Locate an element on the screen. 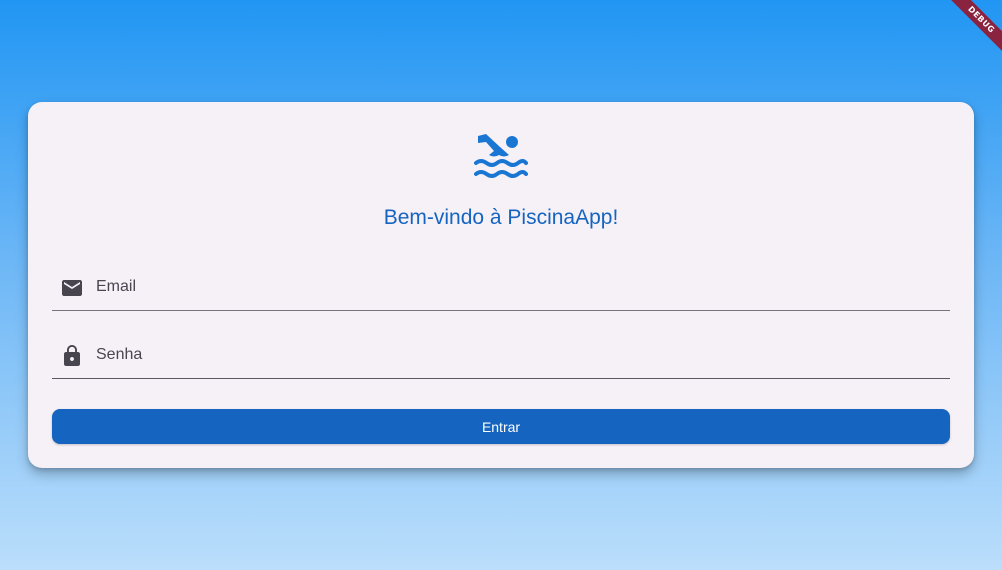  welcome-title: Bem-vindo à PiscinaApp! is located at coordinates (501, 217).